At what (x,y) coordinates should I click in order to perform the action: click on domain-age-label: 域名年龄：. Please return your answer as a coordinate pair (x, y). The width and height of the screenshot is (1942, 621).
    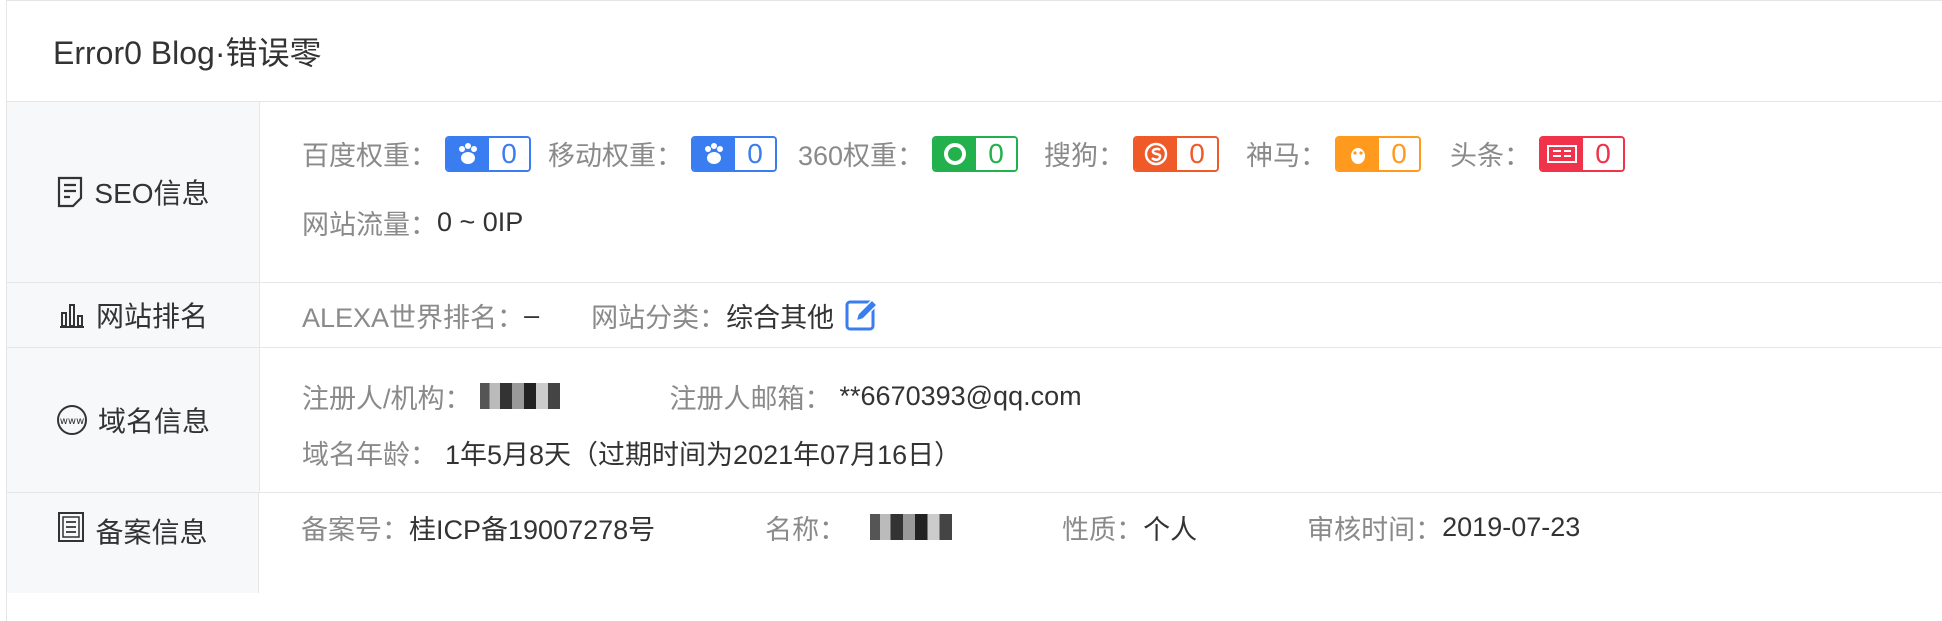
    Looking at the image, I should click on (369, 454).